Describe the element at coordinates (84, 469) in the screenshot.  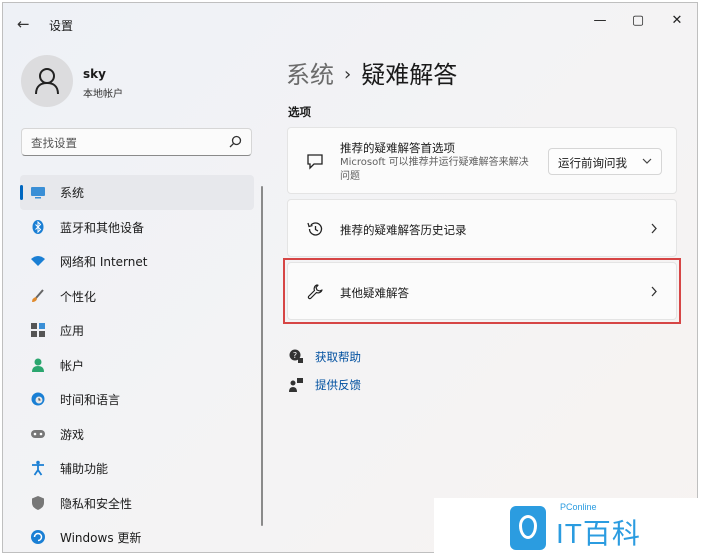
I see `sidebar-item-label: 辅助功能` at that location.